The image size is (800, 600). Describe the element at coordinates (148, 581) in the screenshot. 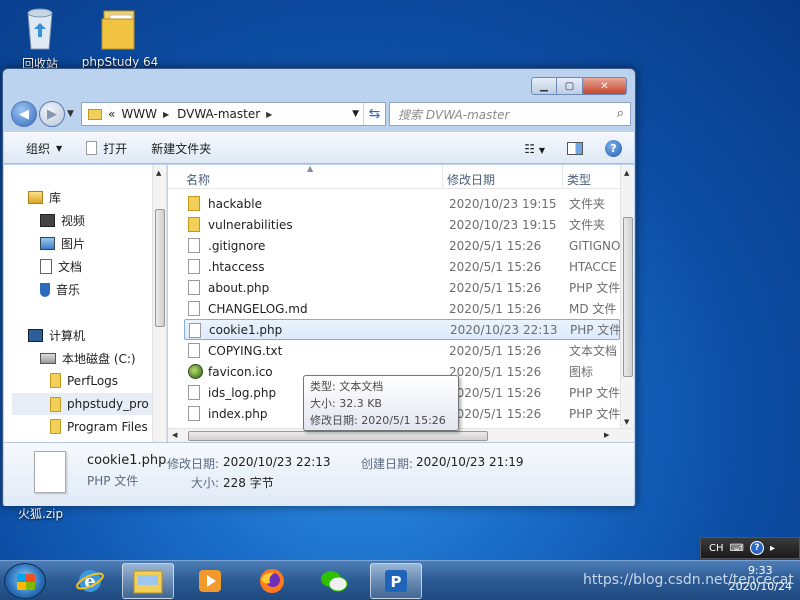

I see `taskbar-app-explorer` at that location.